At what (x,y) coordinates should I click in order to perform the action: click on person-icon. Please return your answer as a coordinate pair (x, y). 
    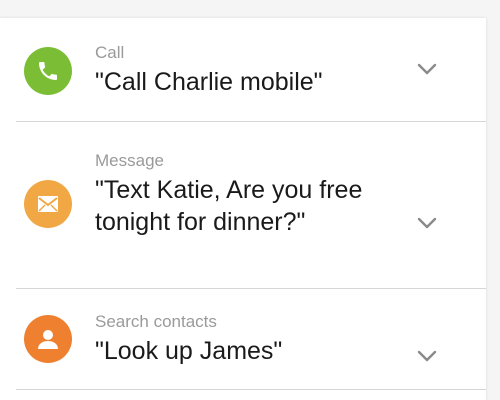
    Looking at the image, I should click on (48, 339).